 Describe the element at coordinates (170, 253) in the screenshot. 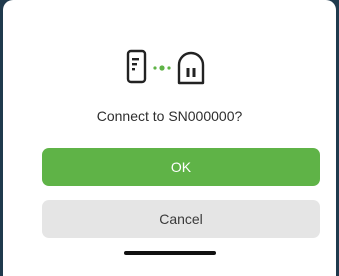

I see `home-indicator` at that location.